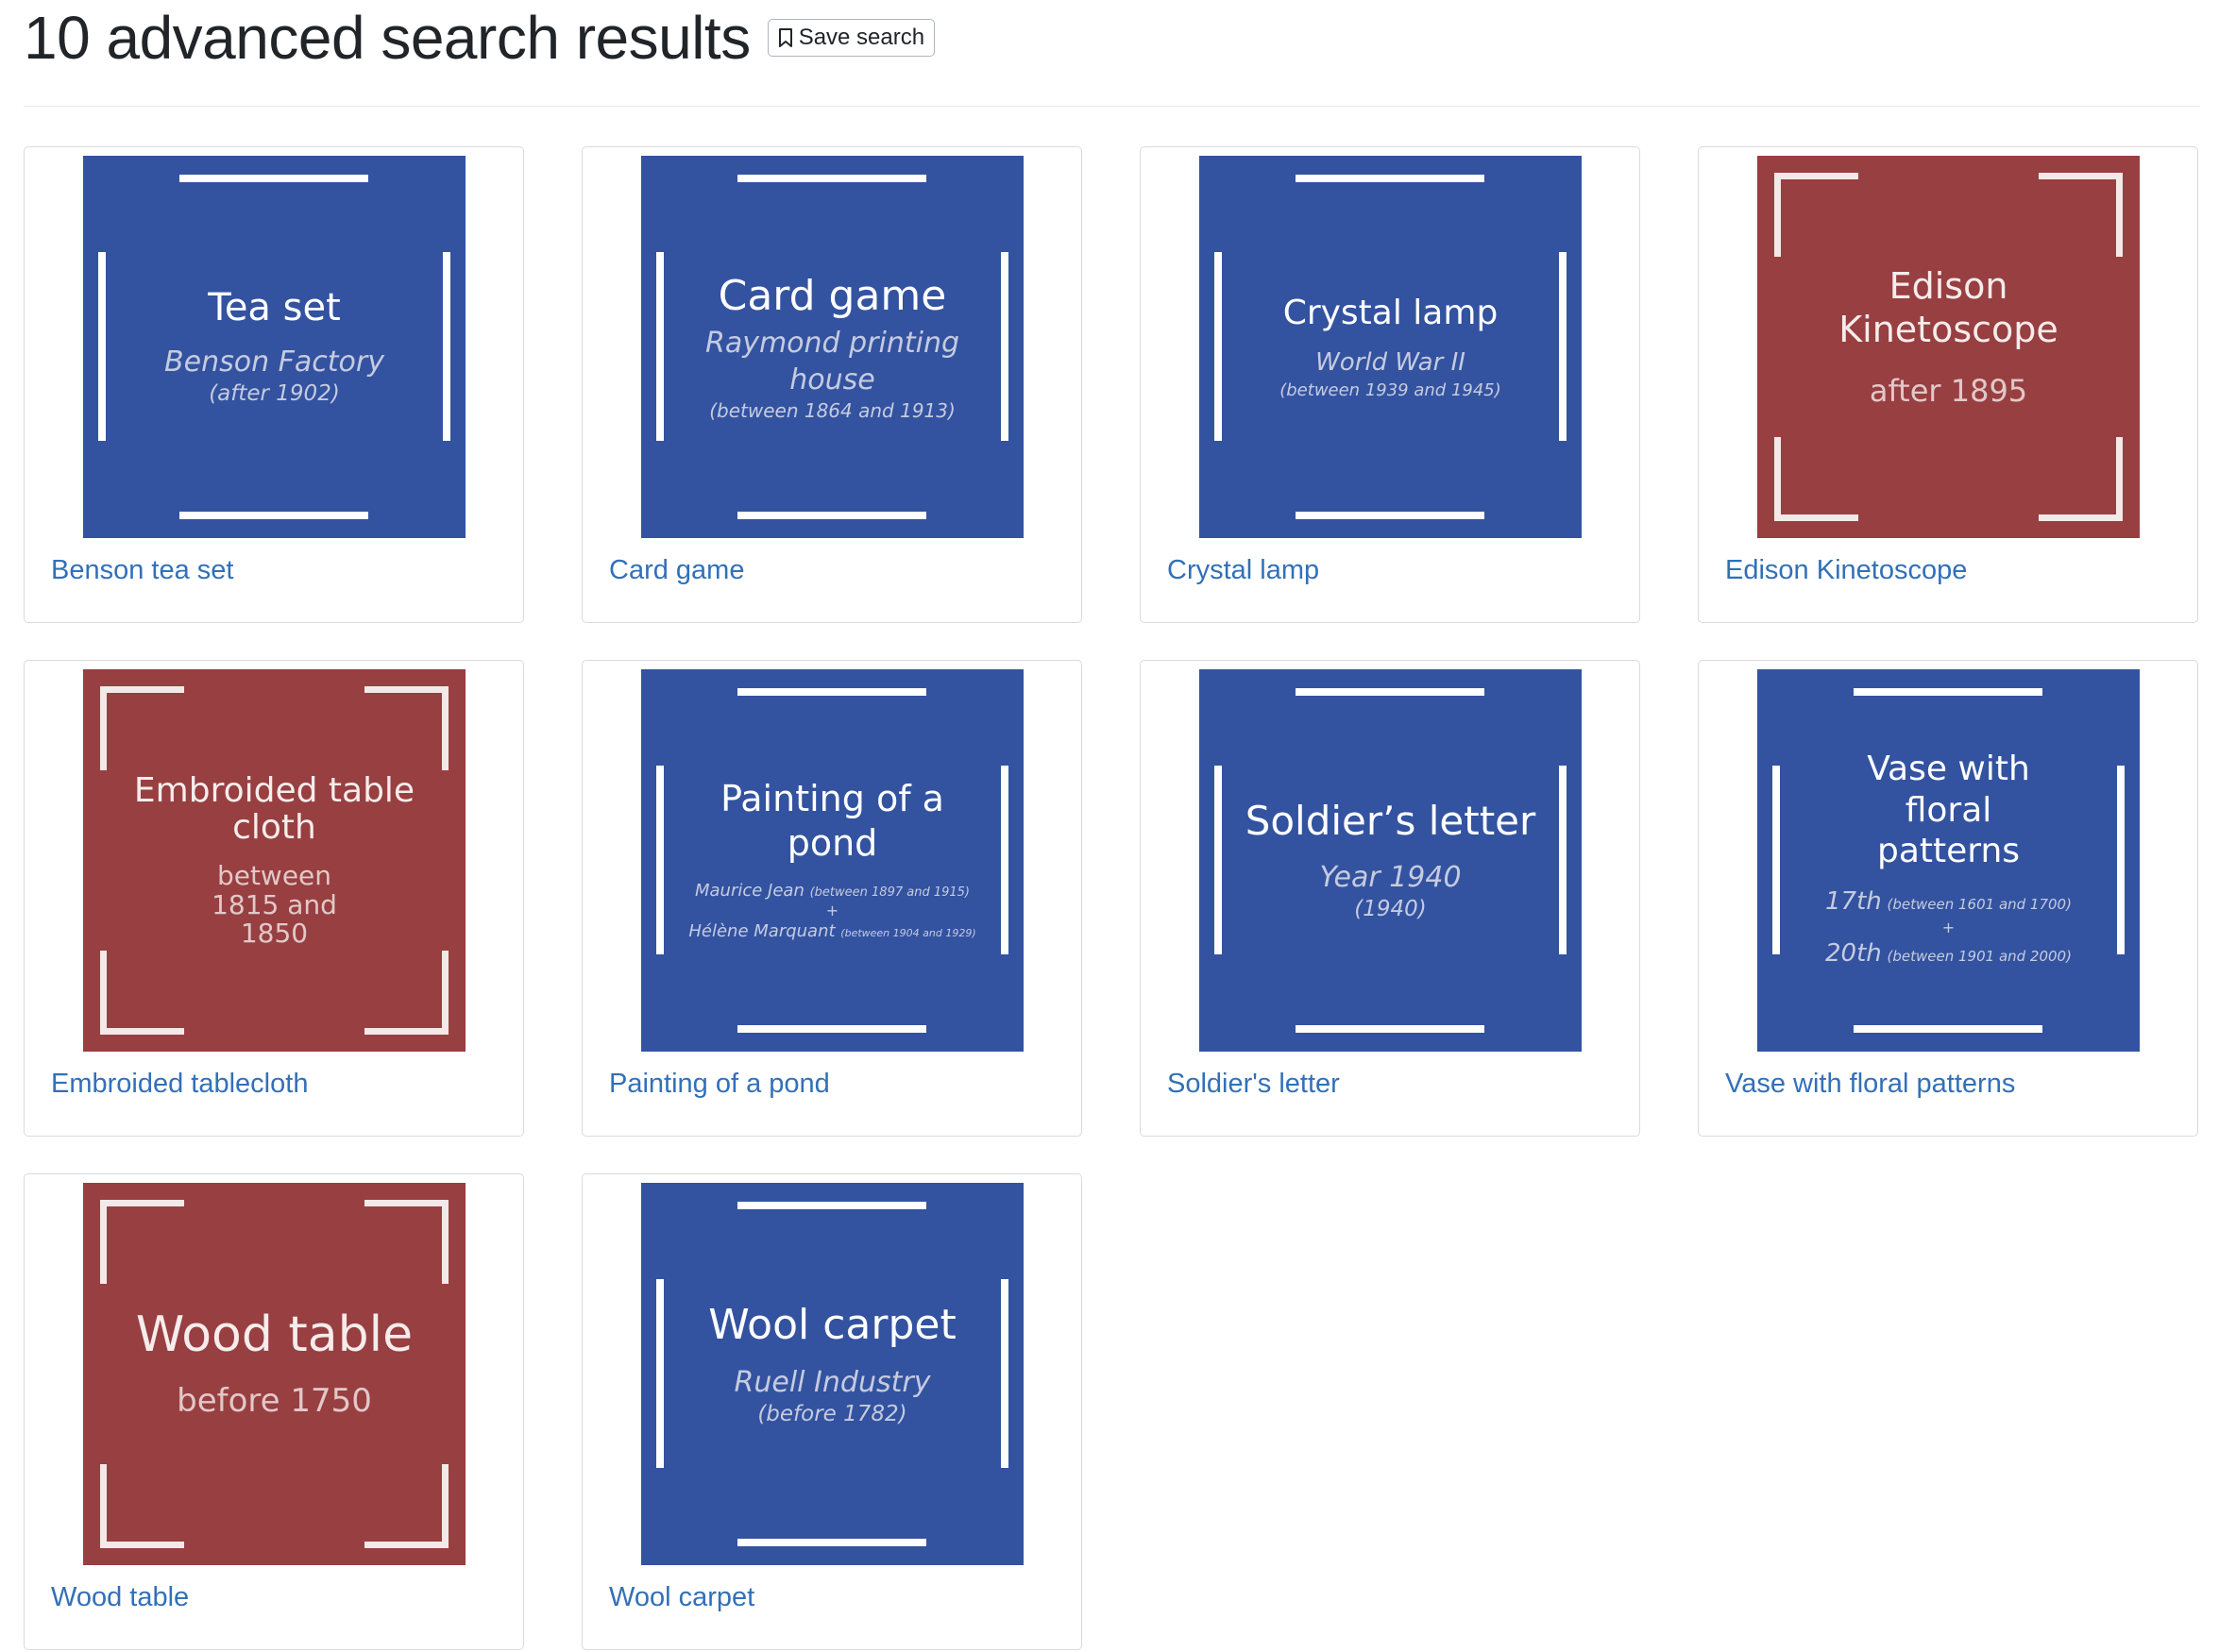 The image size is (2219, 1652). Describe the element at coordinates (1979, 905) in the screenshot. I see `thumbnail-date: (between 1601 and 1700)` at that location.